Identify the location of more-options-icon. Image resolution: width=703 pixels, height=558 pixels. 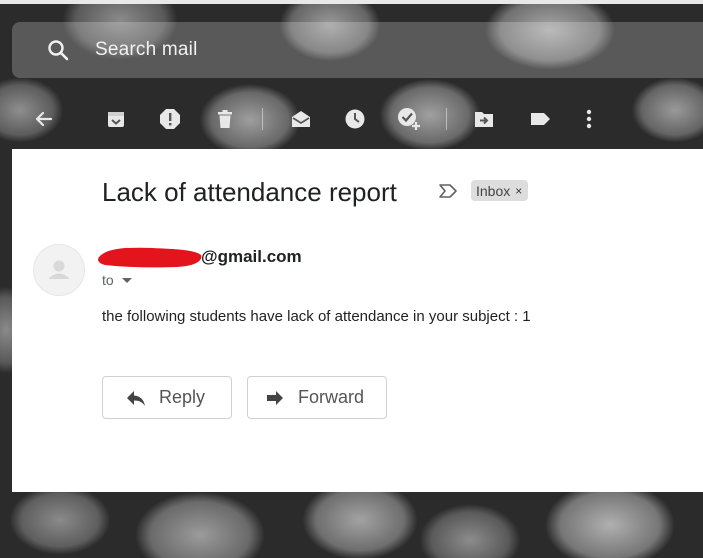
(589, 119).